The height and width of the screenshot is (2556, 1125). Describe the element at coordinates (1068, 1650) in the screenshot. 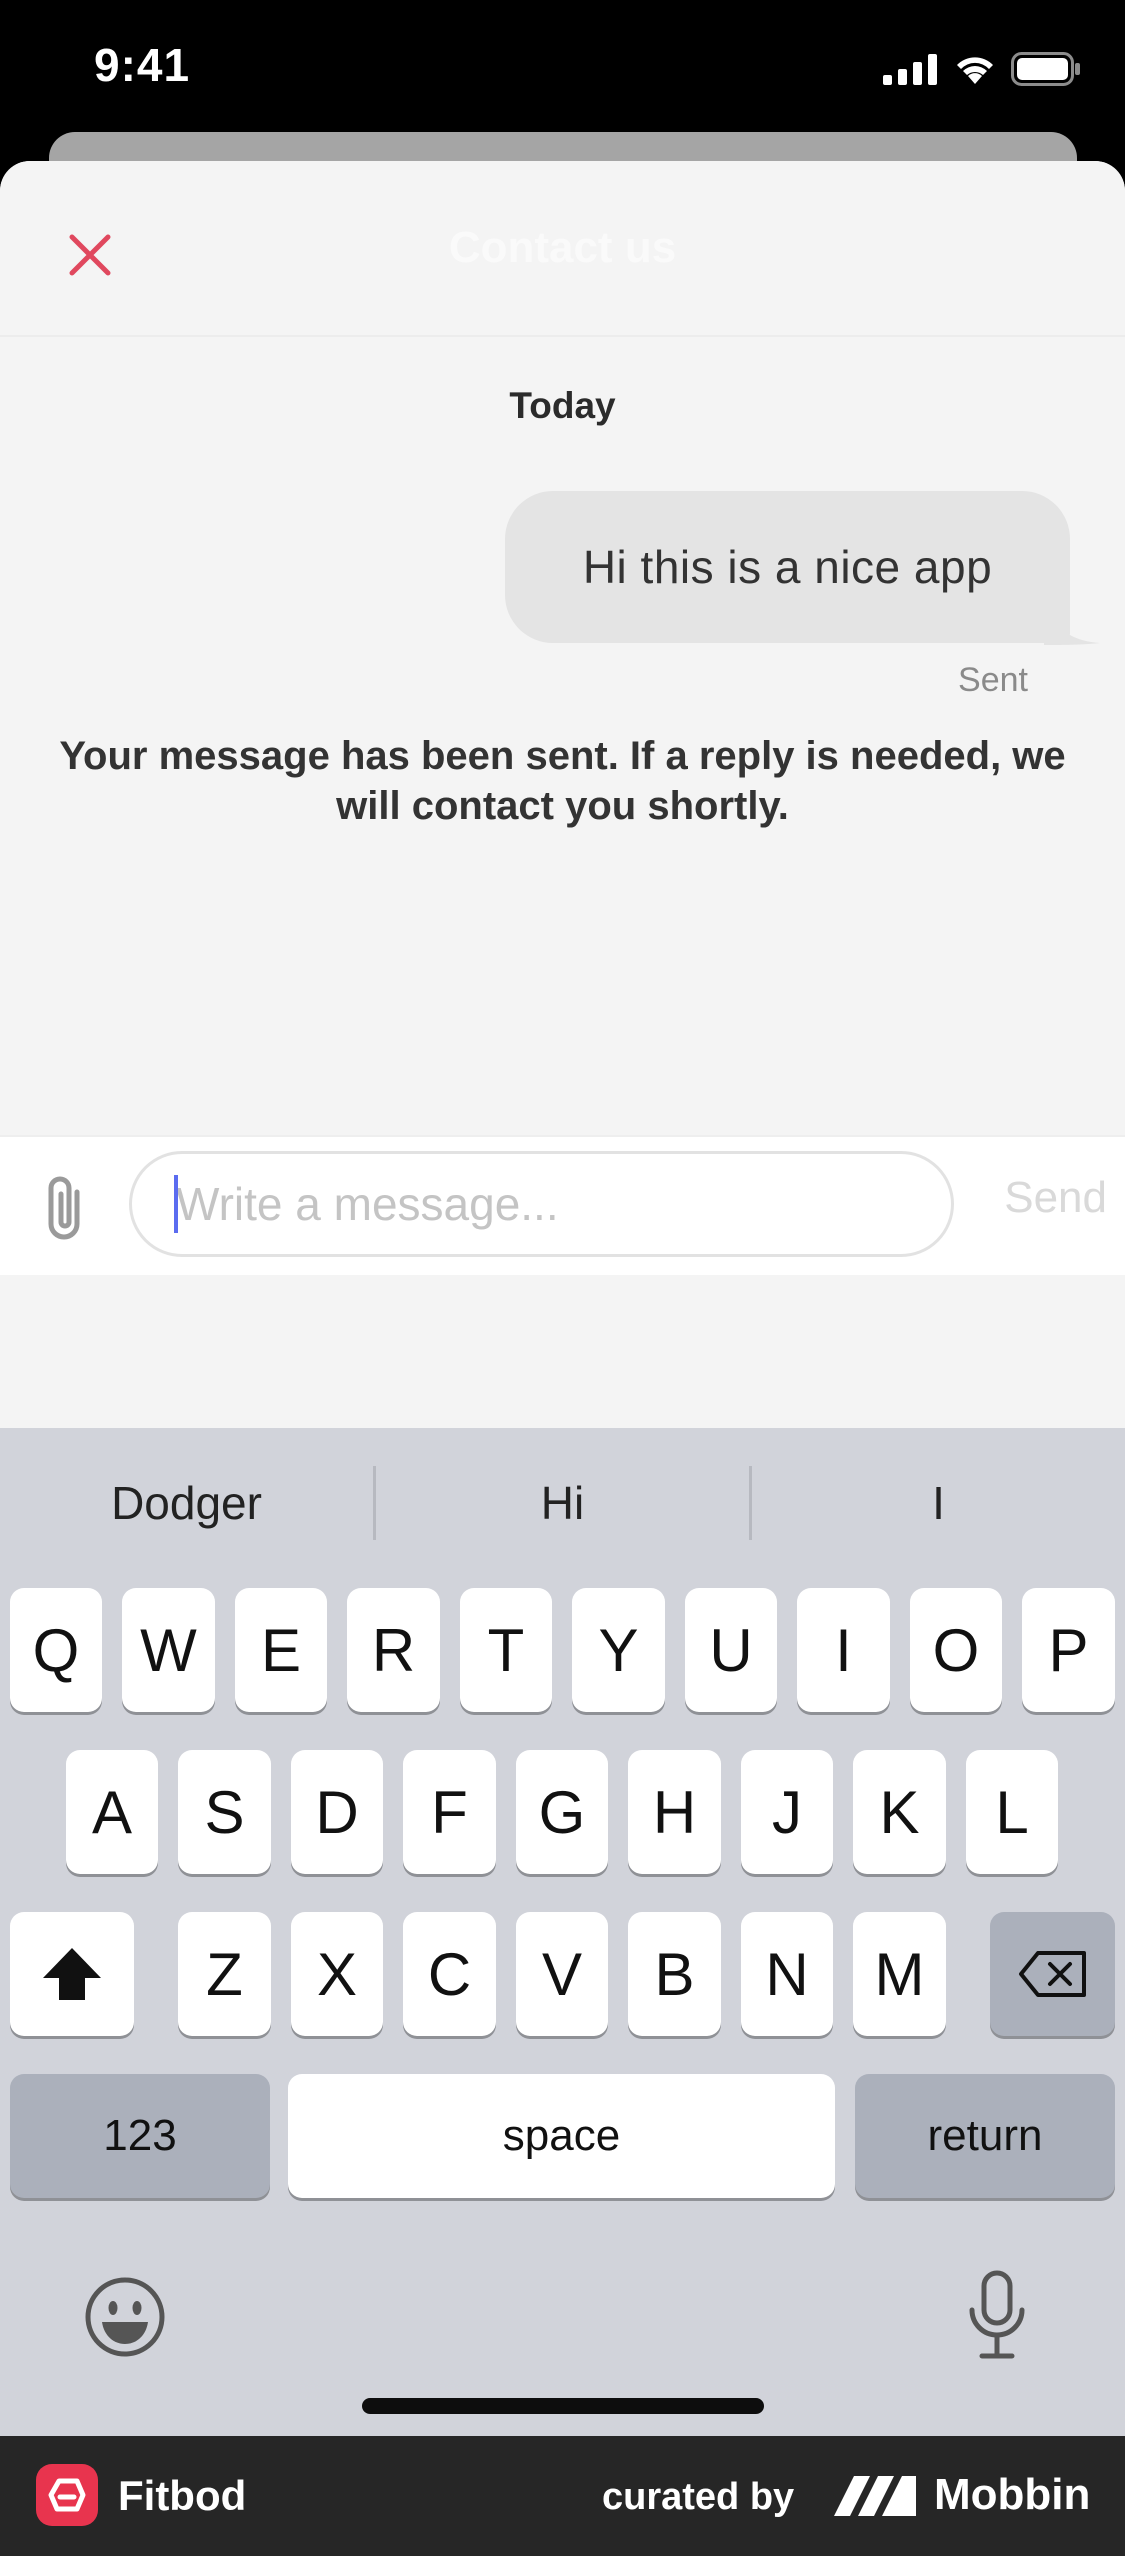

I see `key-p: P` at that location.